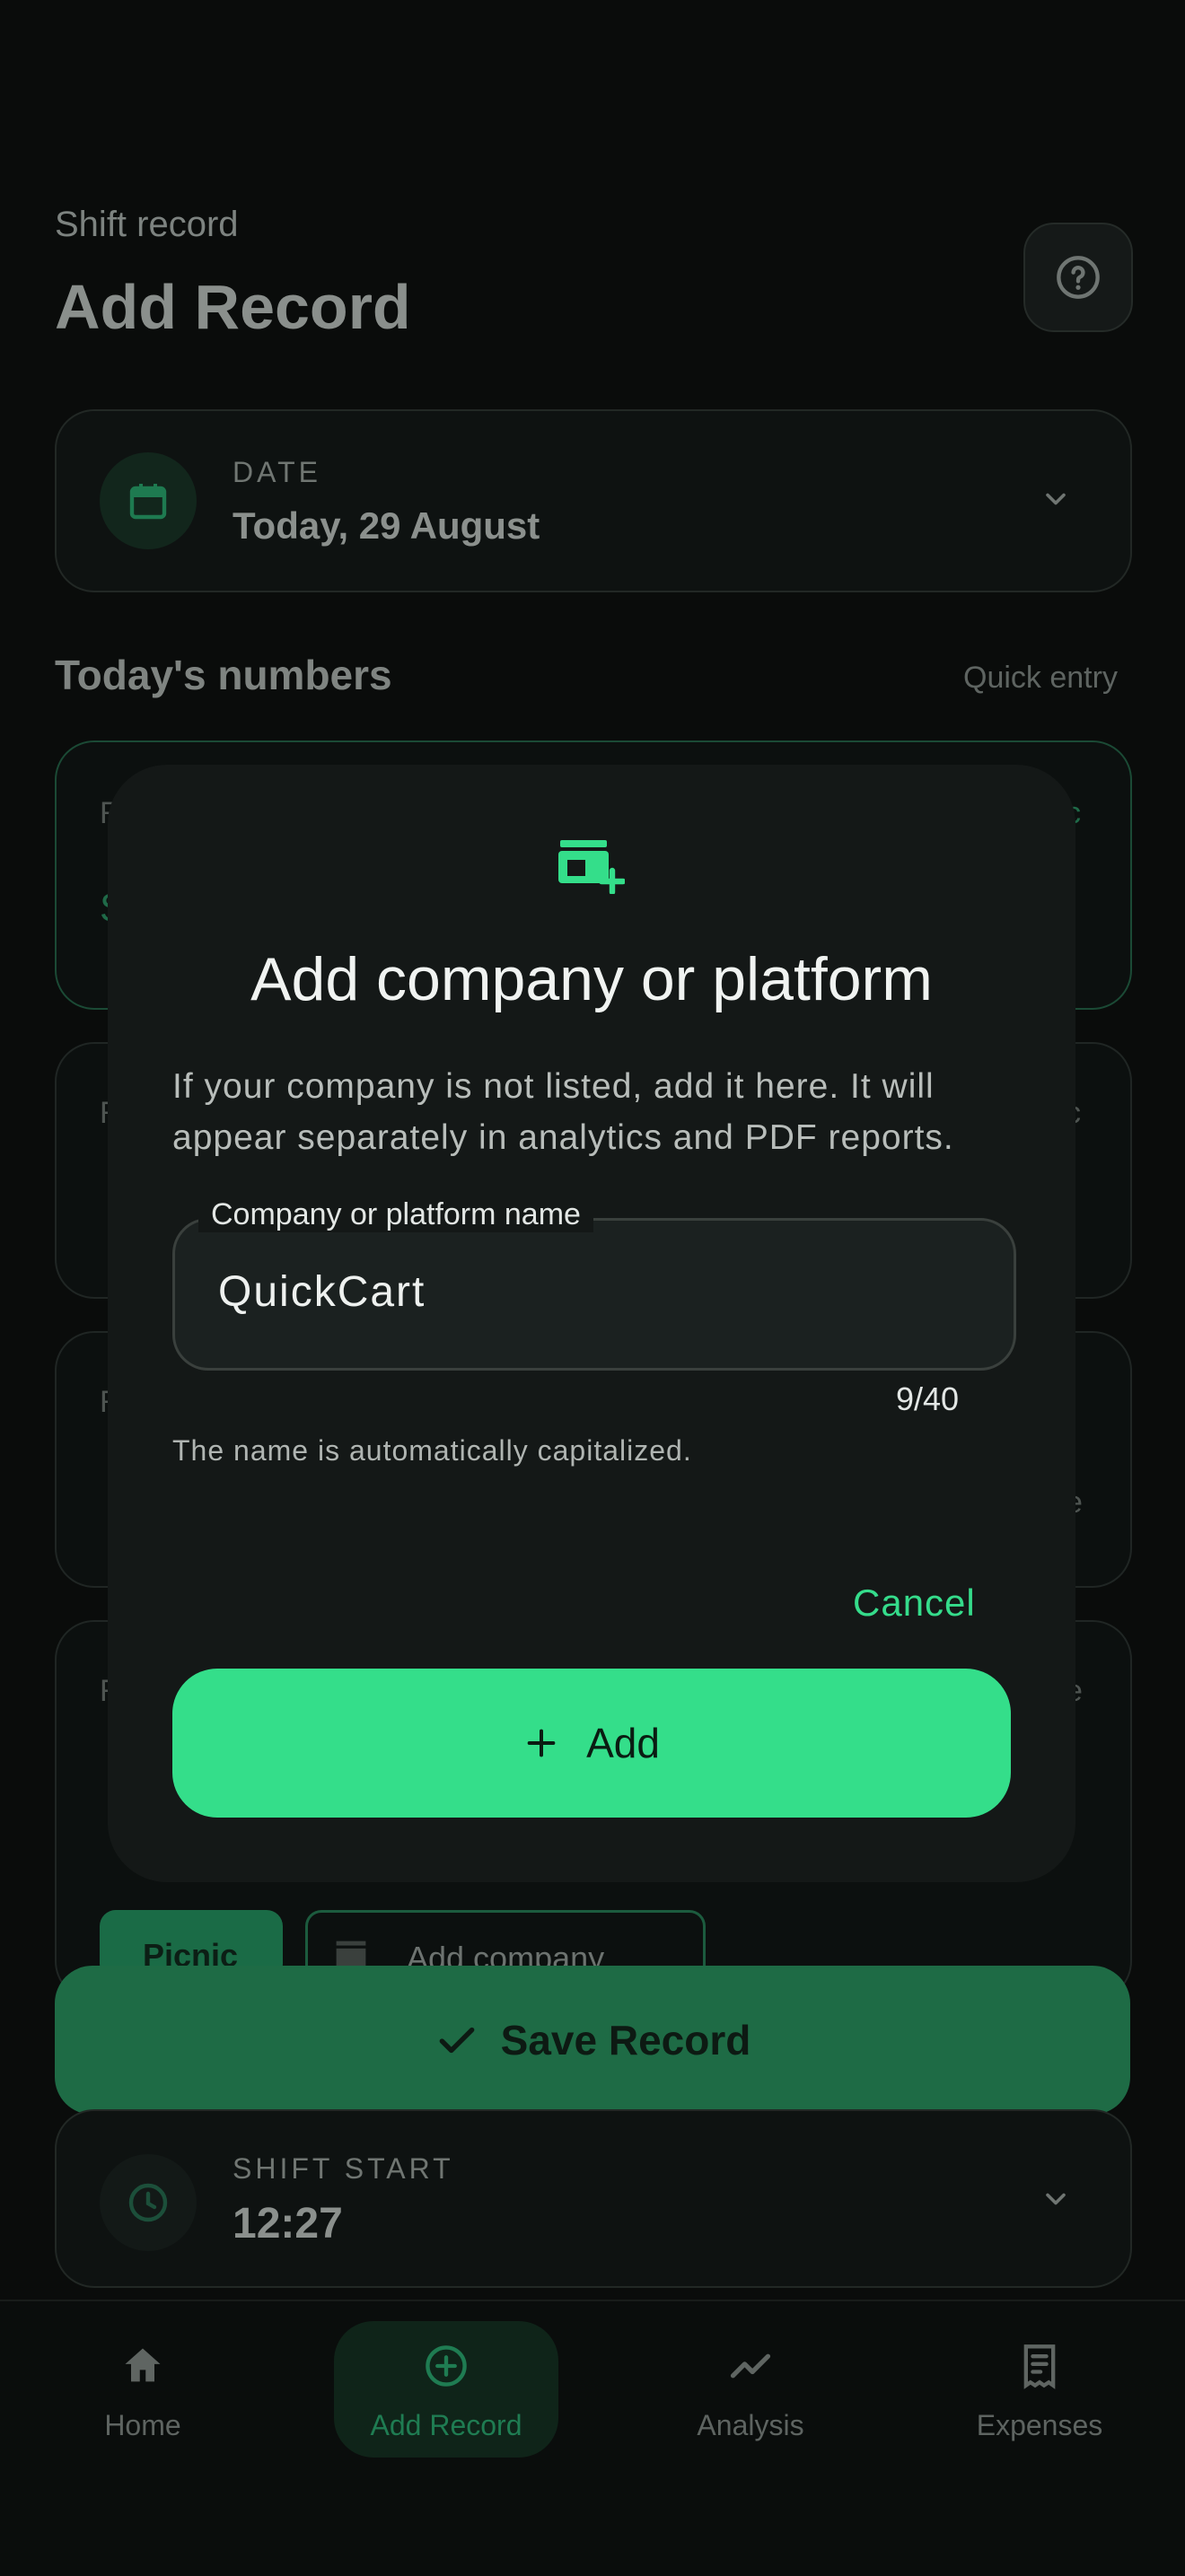 This screenshot has width=1185, height=2576. What do you see at coordinates (595, 1292) in the screenshot?
I see `company-name-input` at bounding box center [595, 1292].